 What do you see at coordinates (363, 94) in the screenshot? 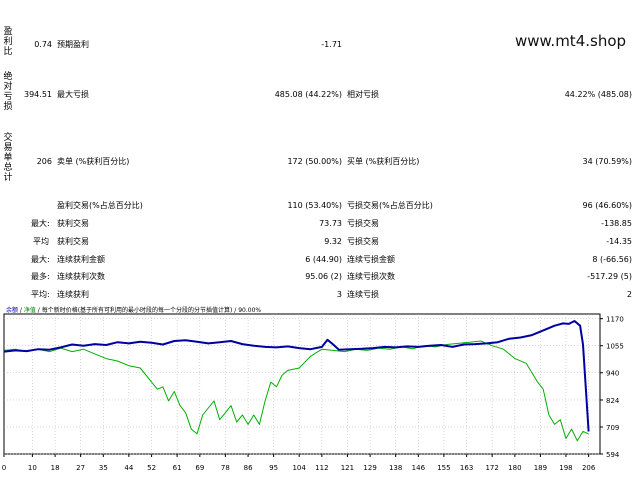
I see `stat-label: 相对亏损` at bounding box center [363, 94].